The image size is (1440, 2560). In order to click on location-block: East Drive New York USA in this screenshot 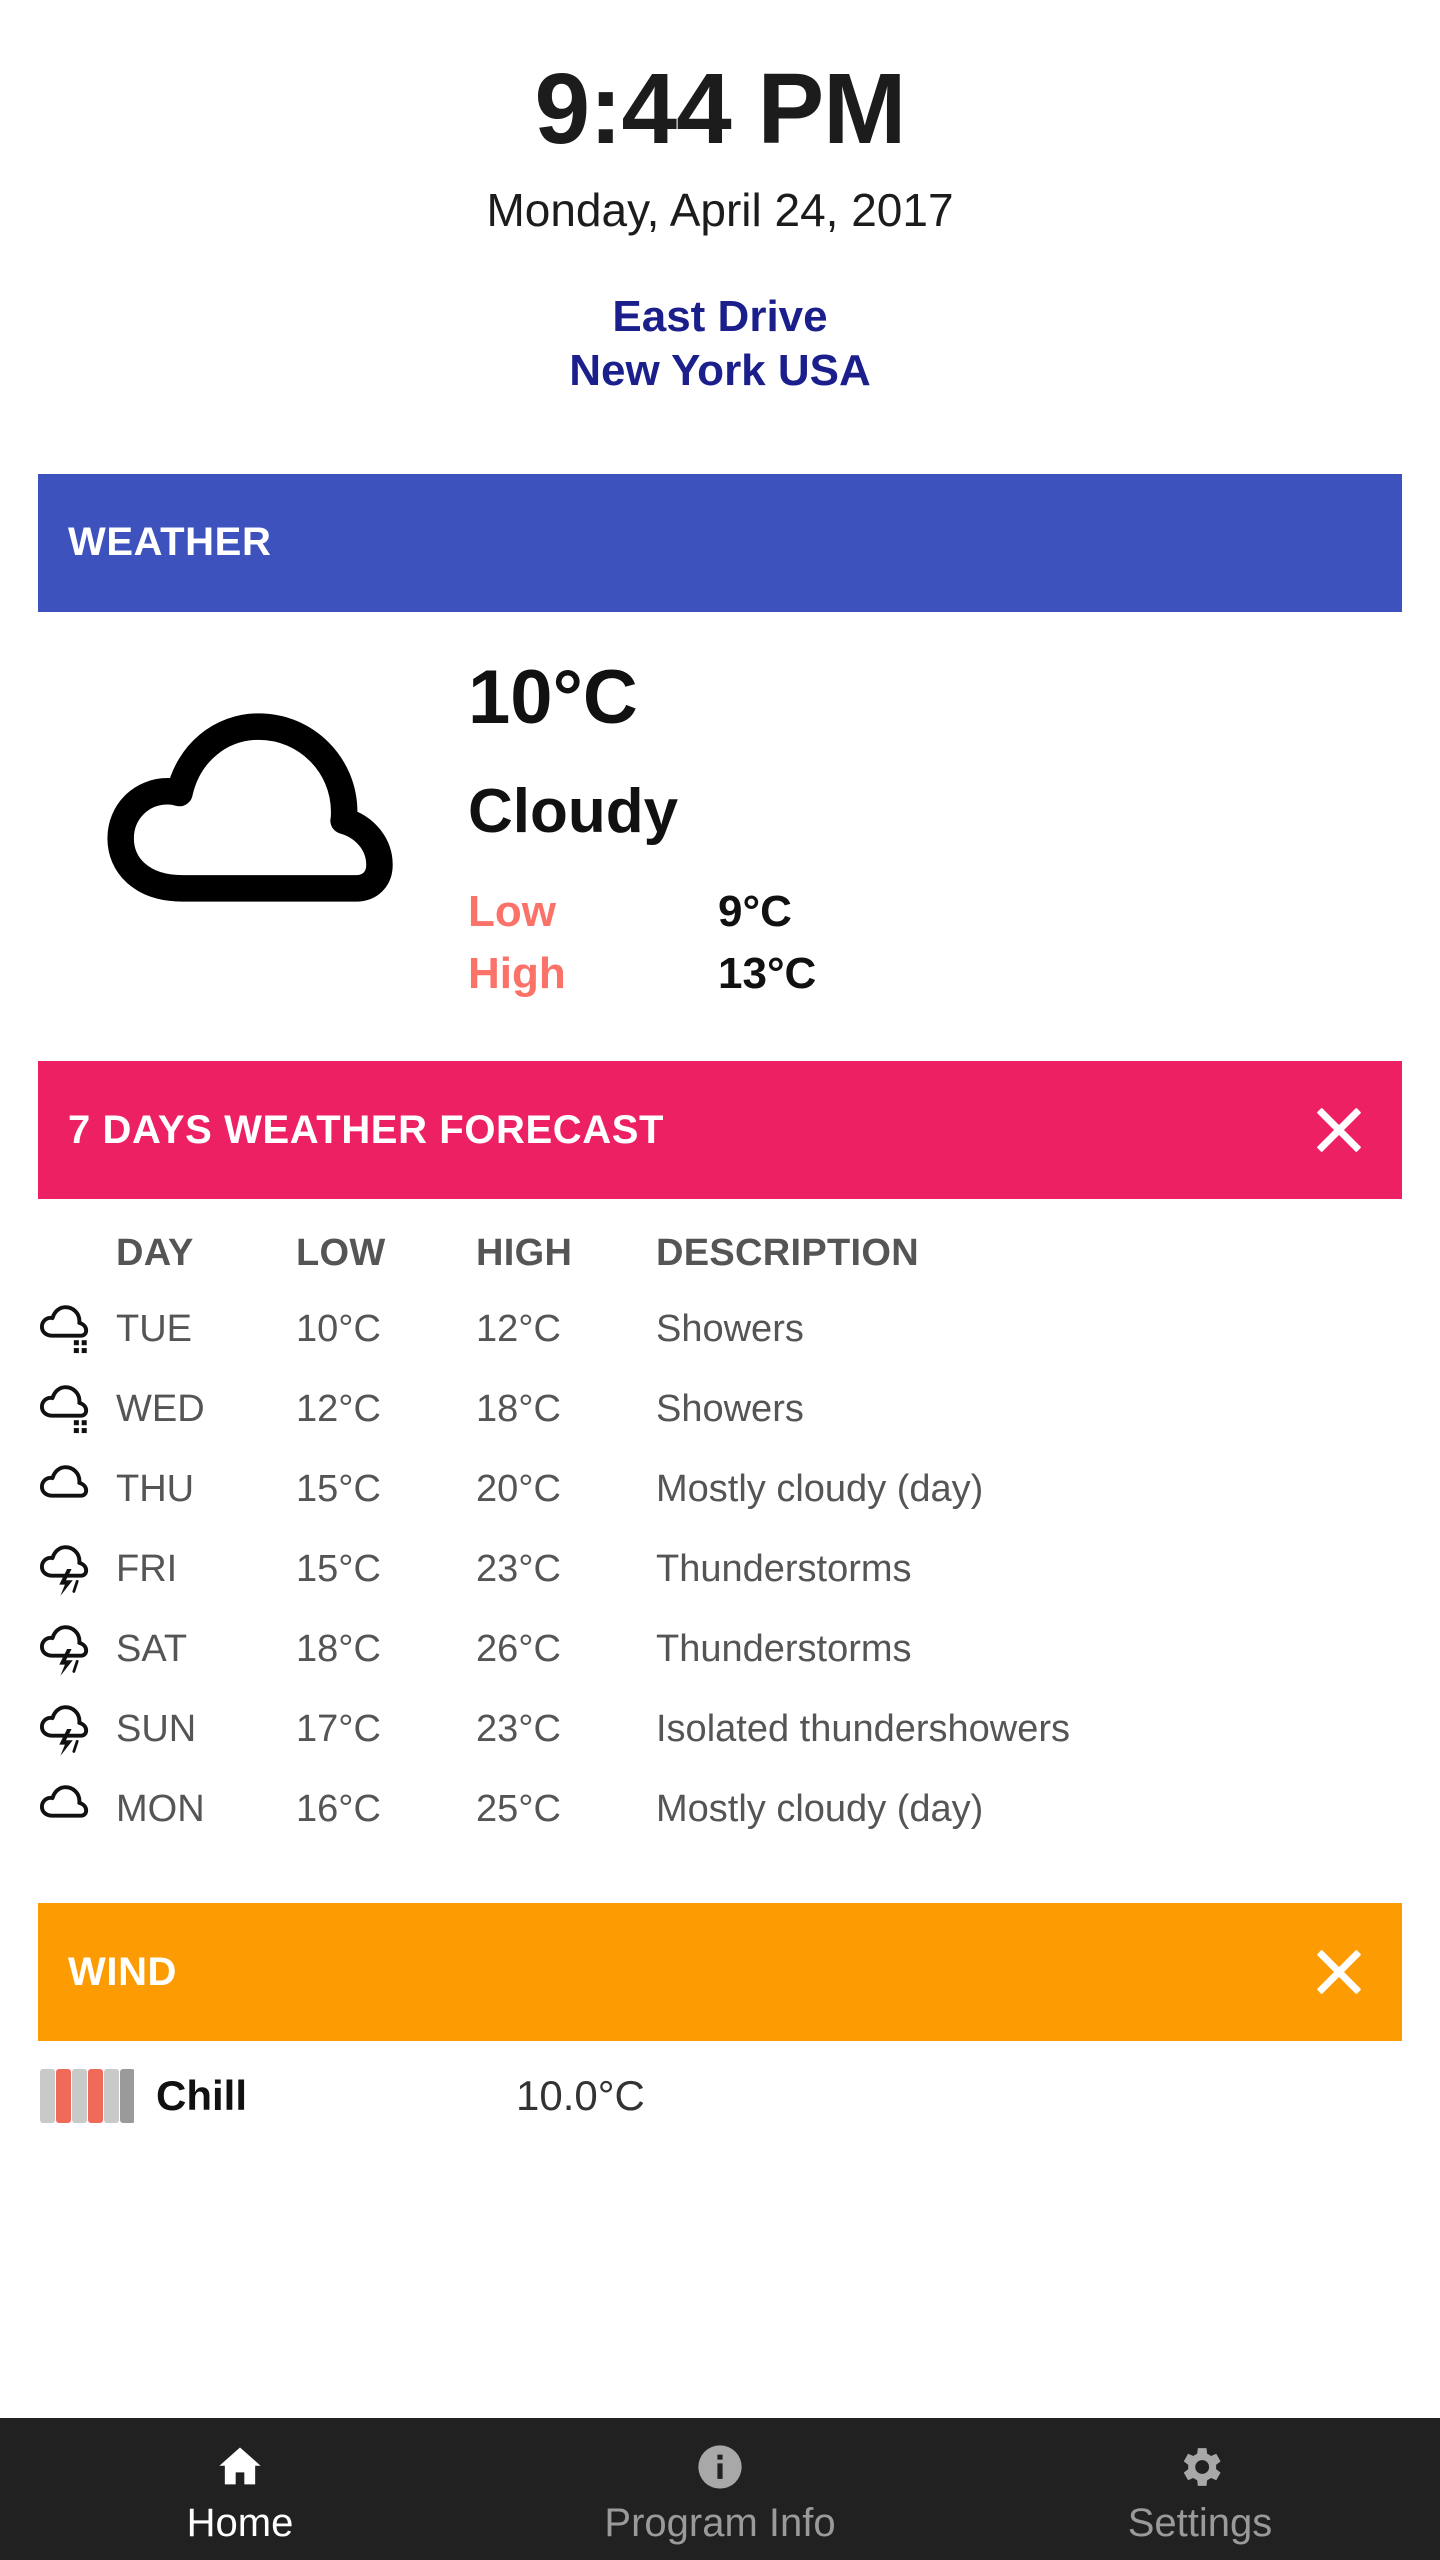, I will do `click(720, 343)`.